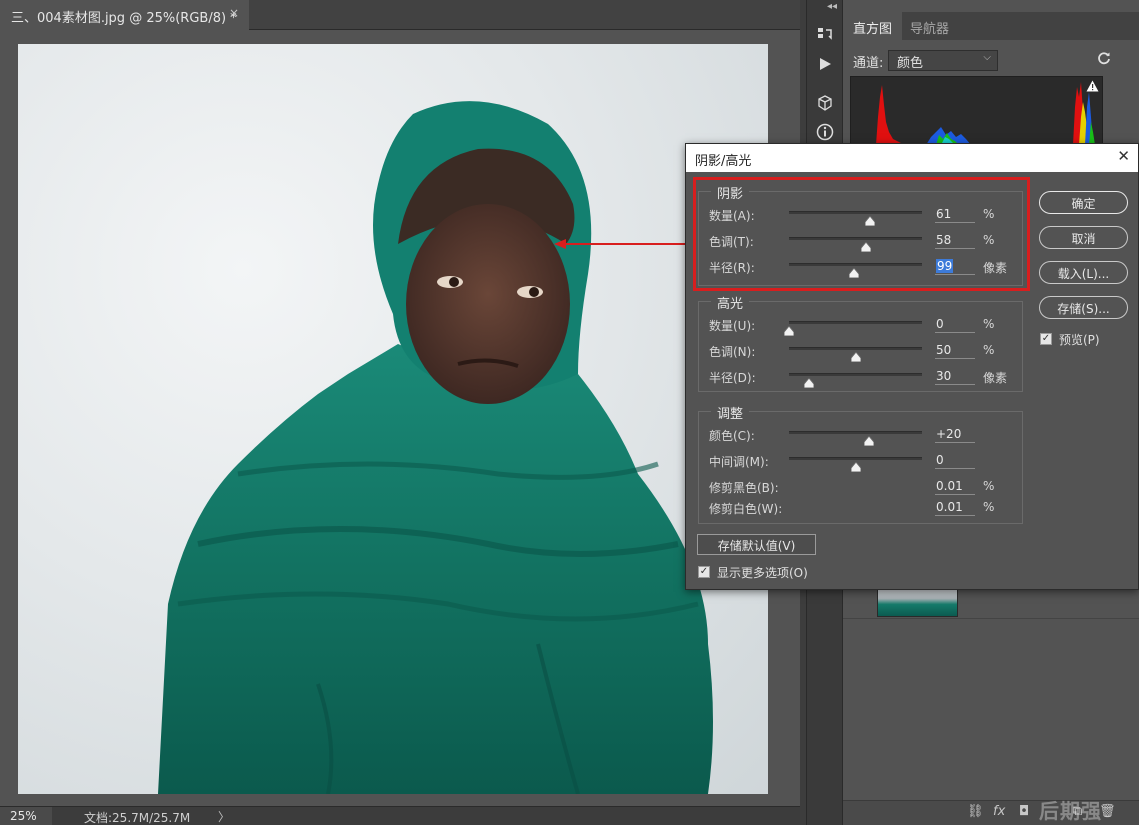  I want to click on highlights-tone-slider-knob, so click(855, 357).